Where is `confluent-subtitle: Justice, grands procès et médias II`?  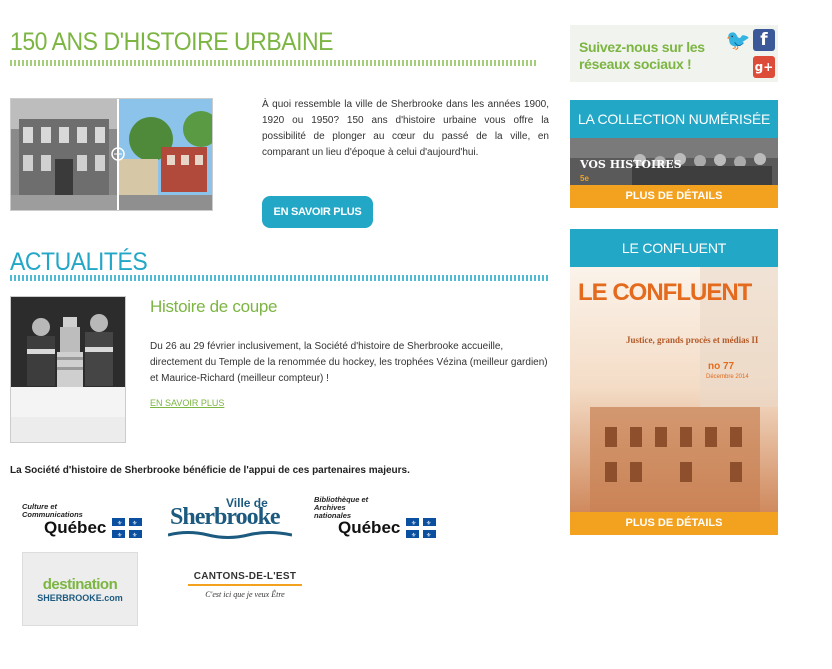
confluent-subtitle: Justice, grands procès et médias II is located at coordinates (692, 340).